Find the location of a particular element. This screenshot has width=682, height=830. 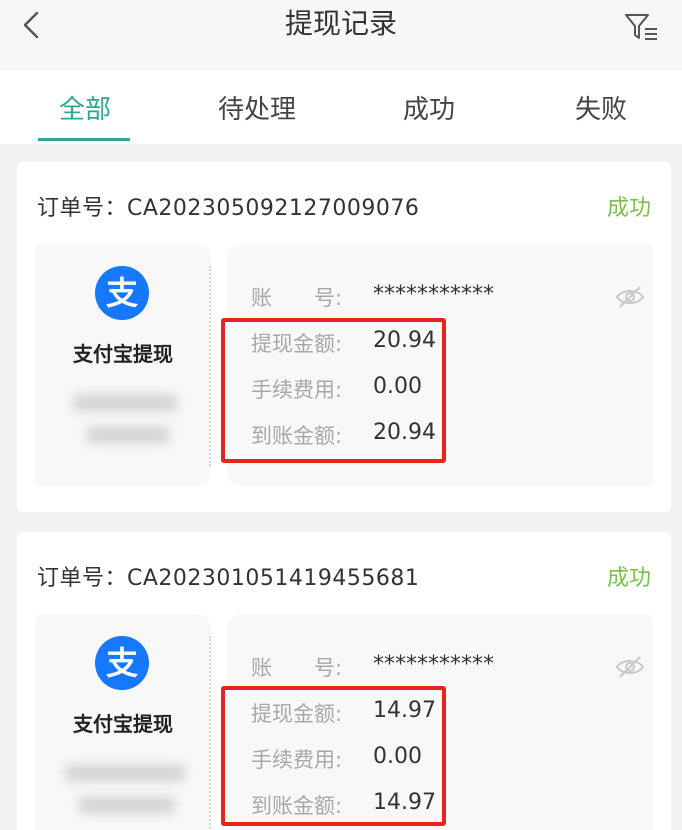

filter-list-icon is located at coordinates (641, 27).